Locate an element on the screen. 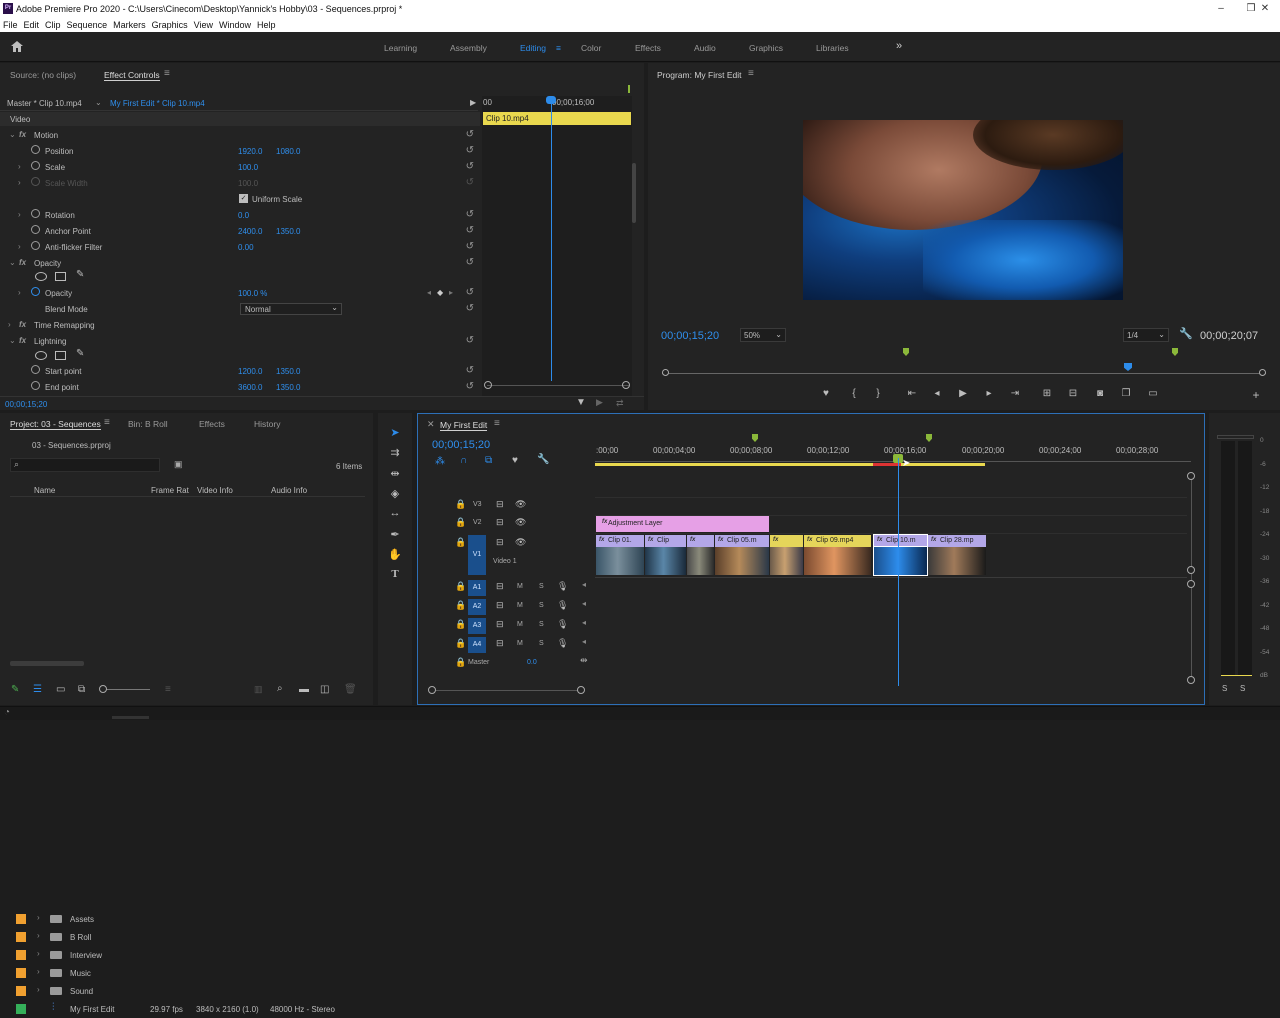 Image resolution: width=1280 pixels, height=1018 pixels. anti-flicker-value: 0.00 is located at coordinates (246, 247).